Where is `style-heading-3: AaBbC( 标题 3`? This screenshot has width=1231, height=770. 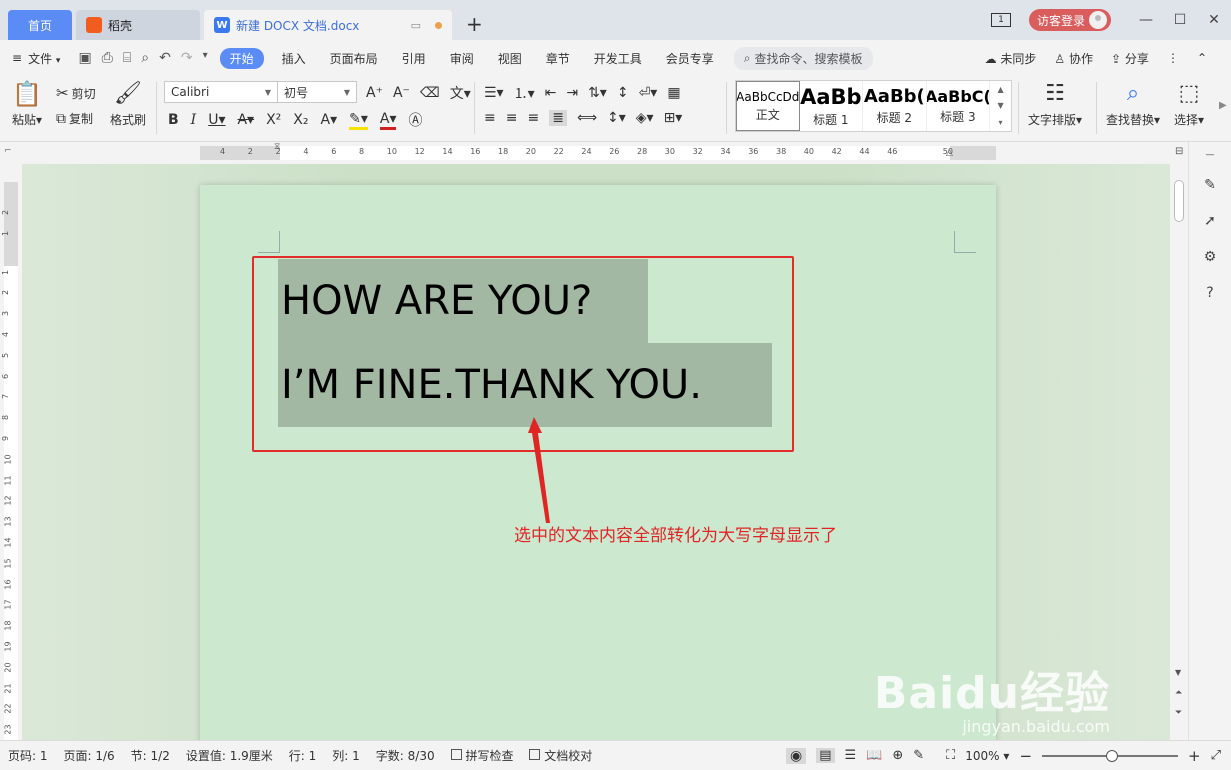
style-heading-3: AaBbC( 标题 3 is located at coordinates (959, 106).